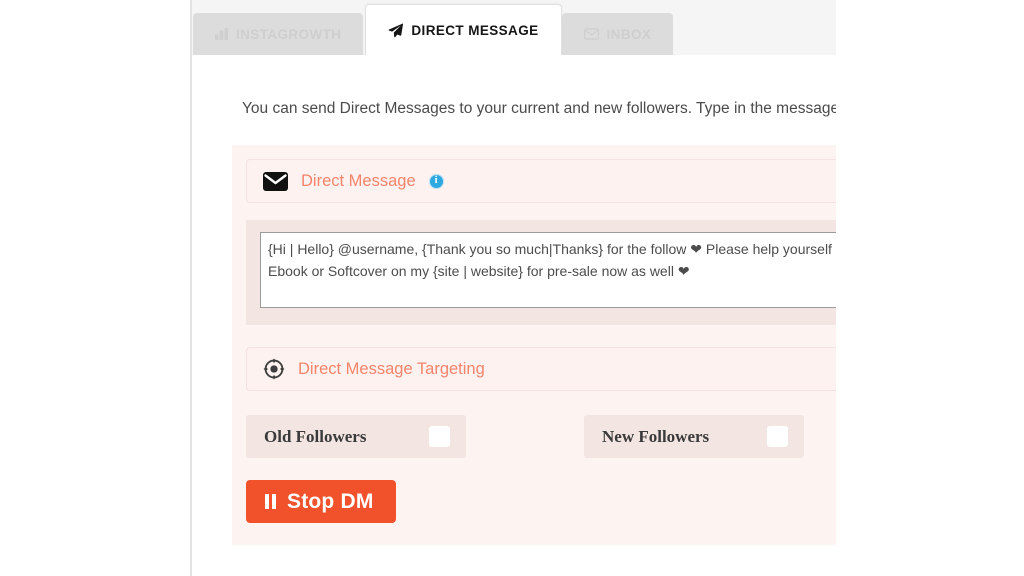 The image size is (1024, 576). I want to click on option-old-followers-label: Old Followers, so click(315, 436).